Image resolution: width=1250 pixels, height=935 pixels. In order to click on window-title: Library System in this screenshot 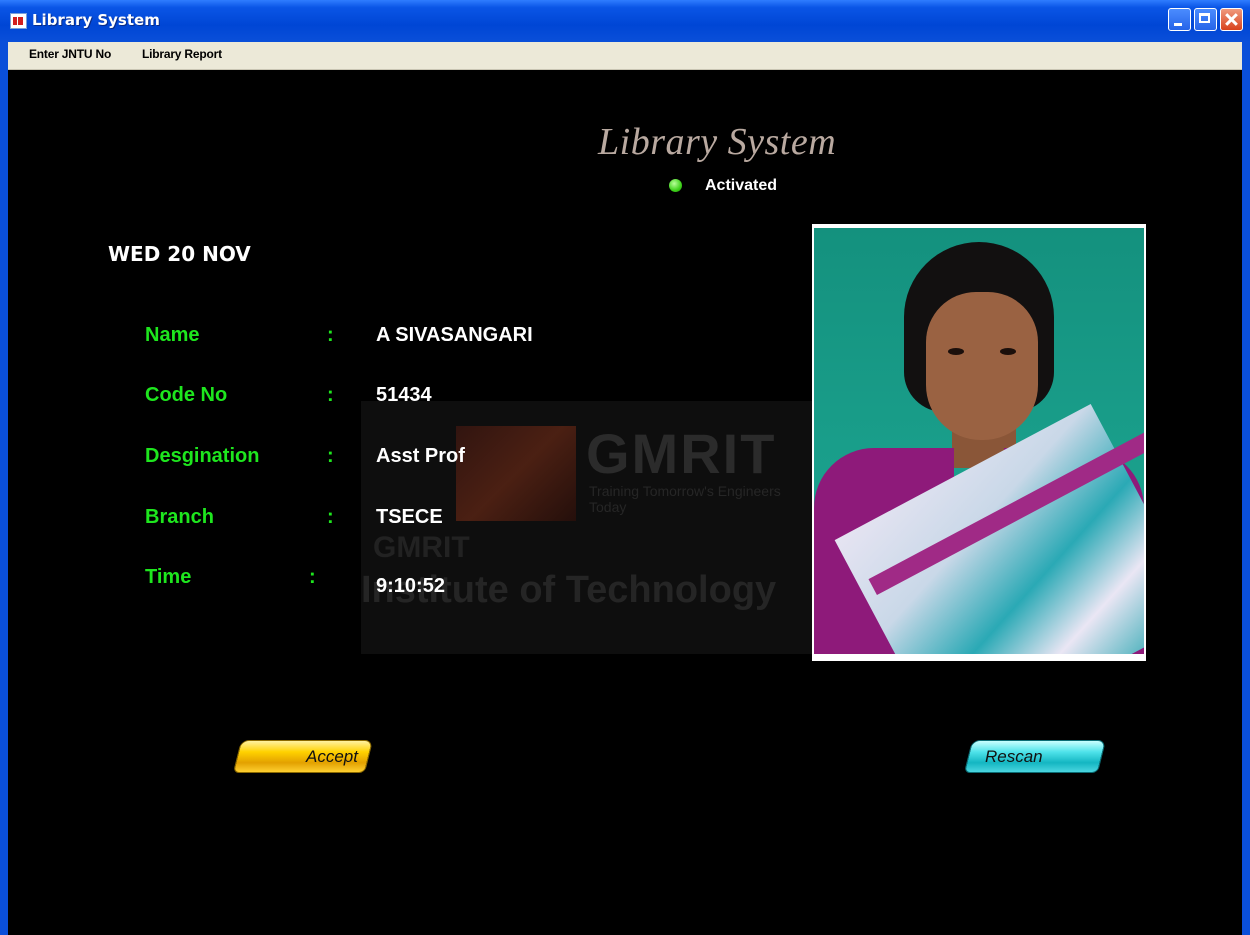, I will do `click(96, 20)`.